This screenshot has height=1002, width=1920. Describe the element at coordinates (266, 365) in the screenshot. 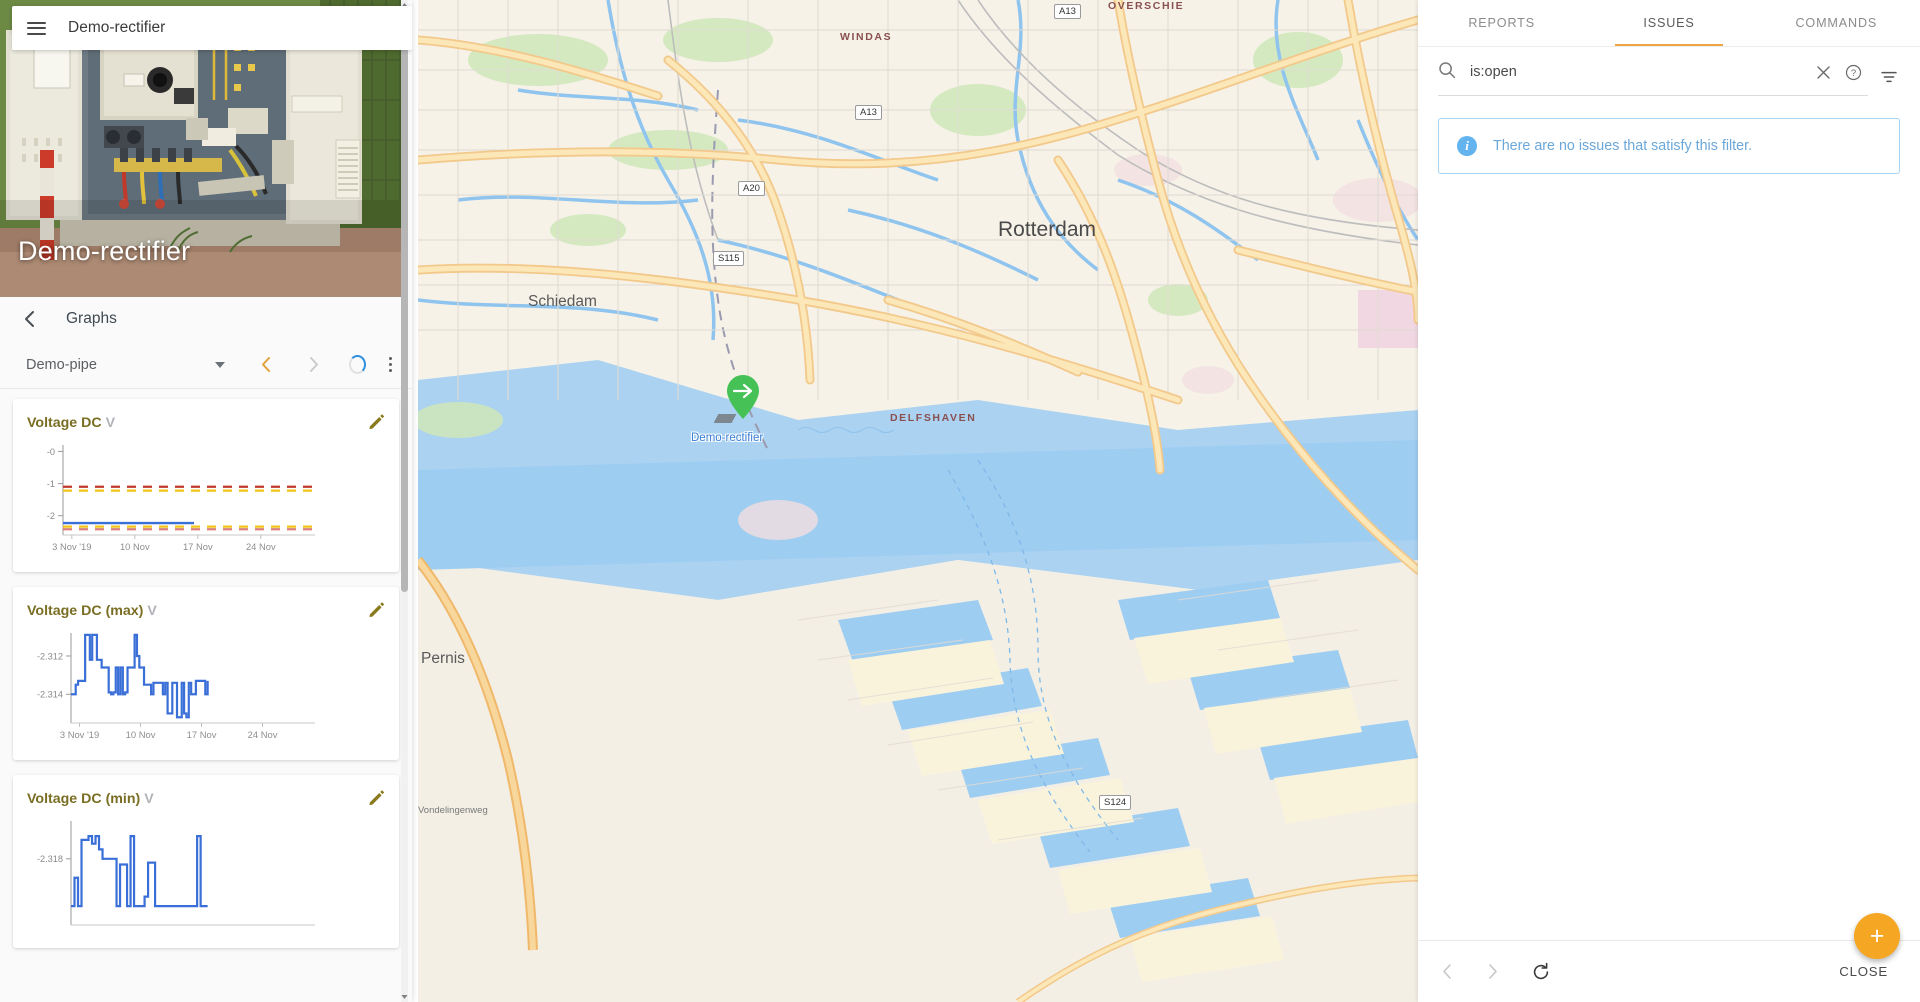

I see `prev-graph-chevron-left-icon` at that location.